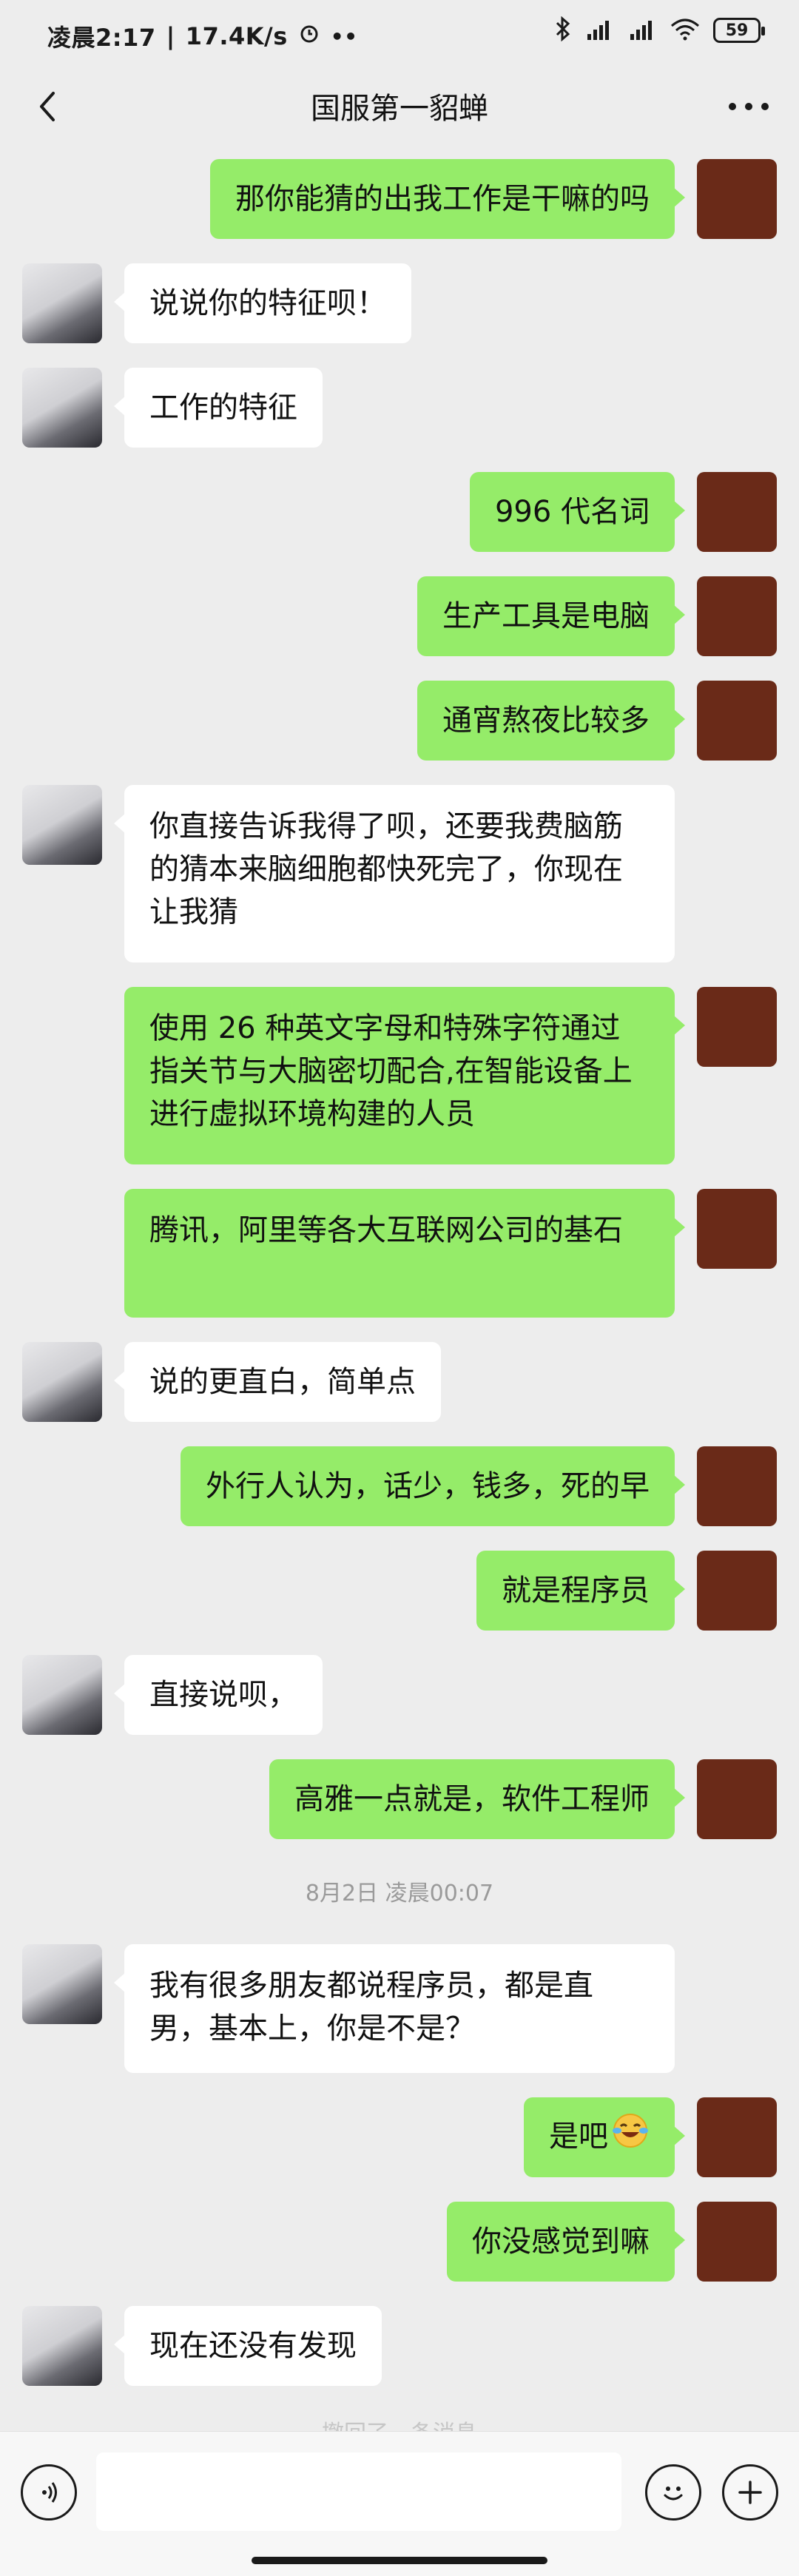 This screenshot has height=2576, width=799. What do you see at coordinates (218, 1695) in the screenshot?
I see `message-bubble: 直接说呗，` at bounding box center [218, 1695].